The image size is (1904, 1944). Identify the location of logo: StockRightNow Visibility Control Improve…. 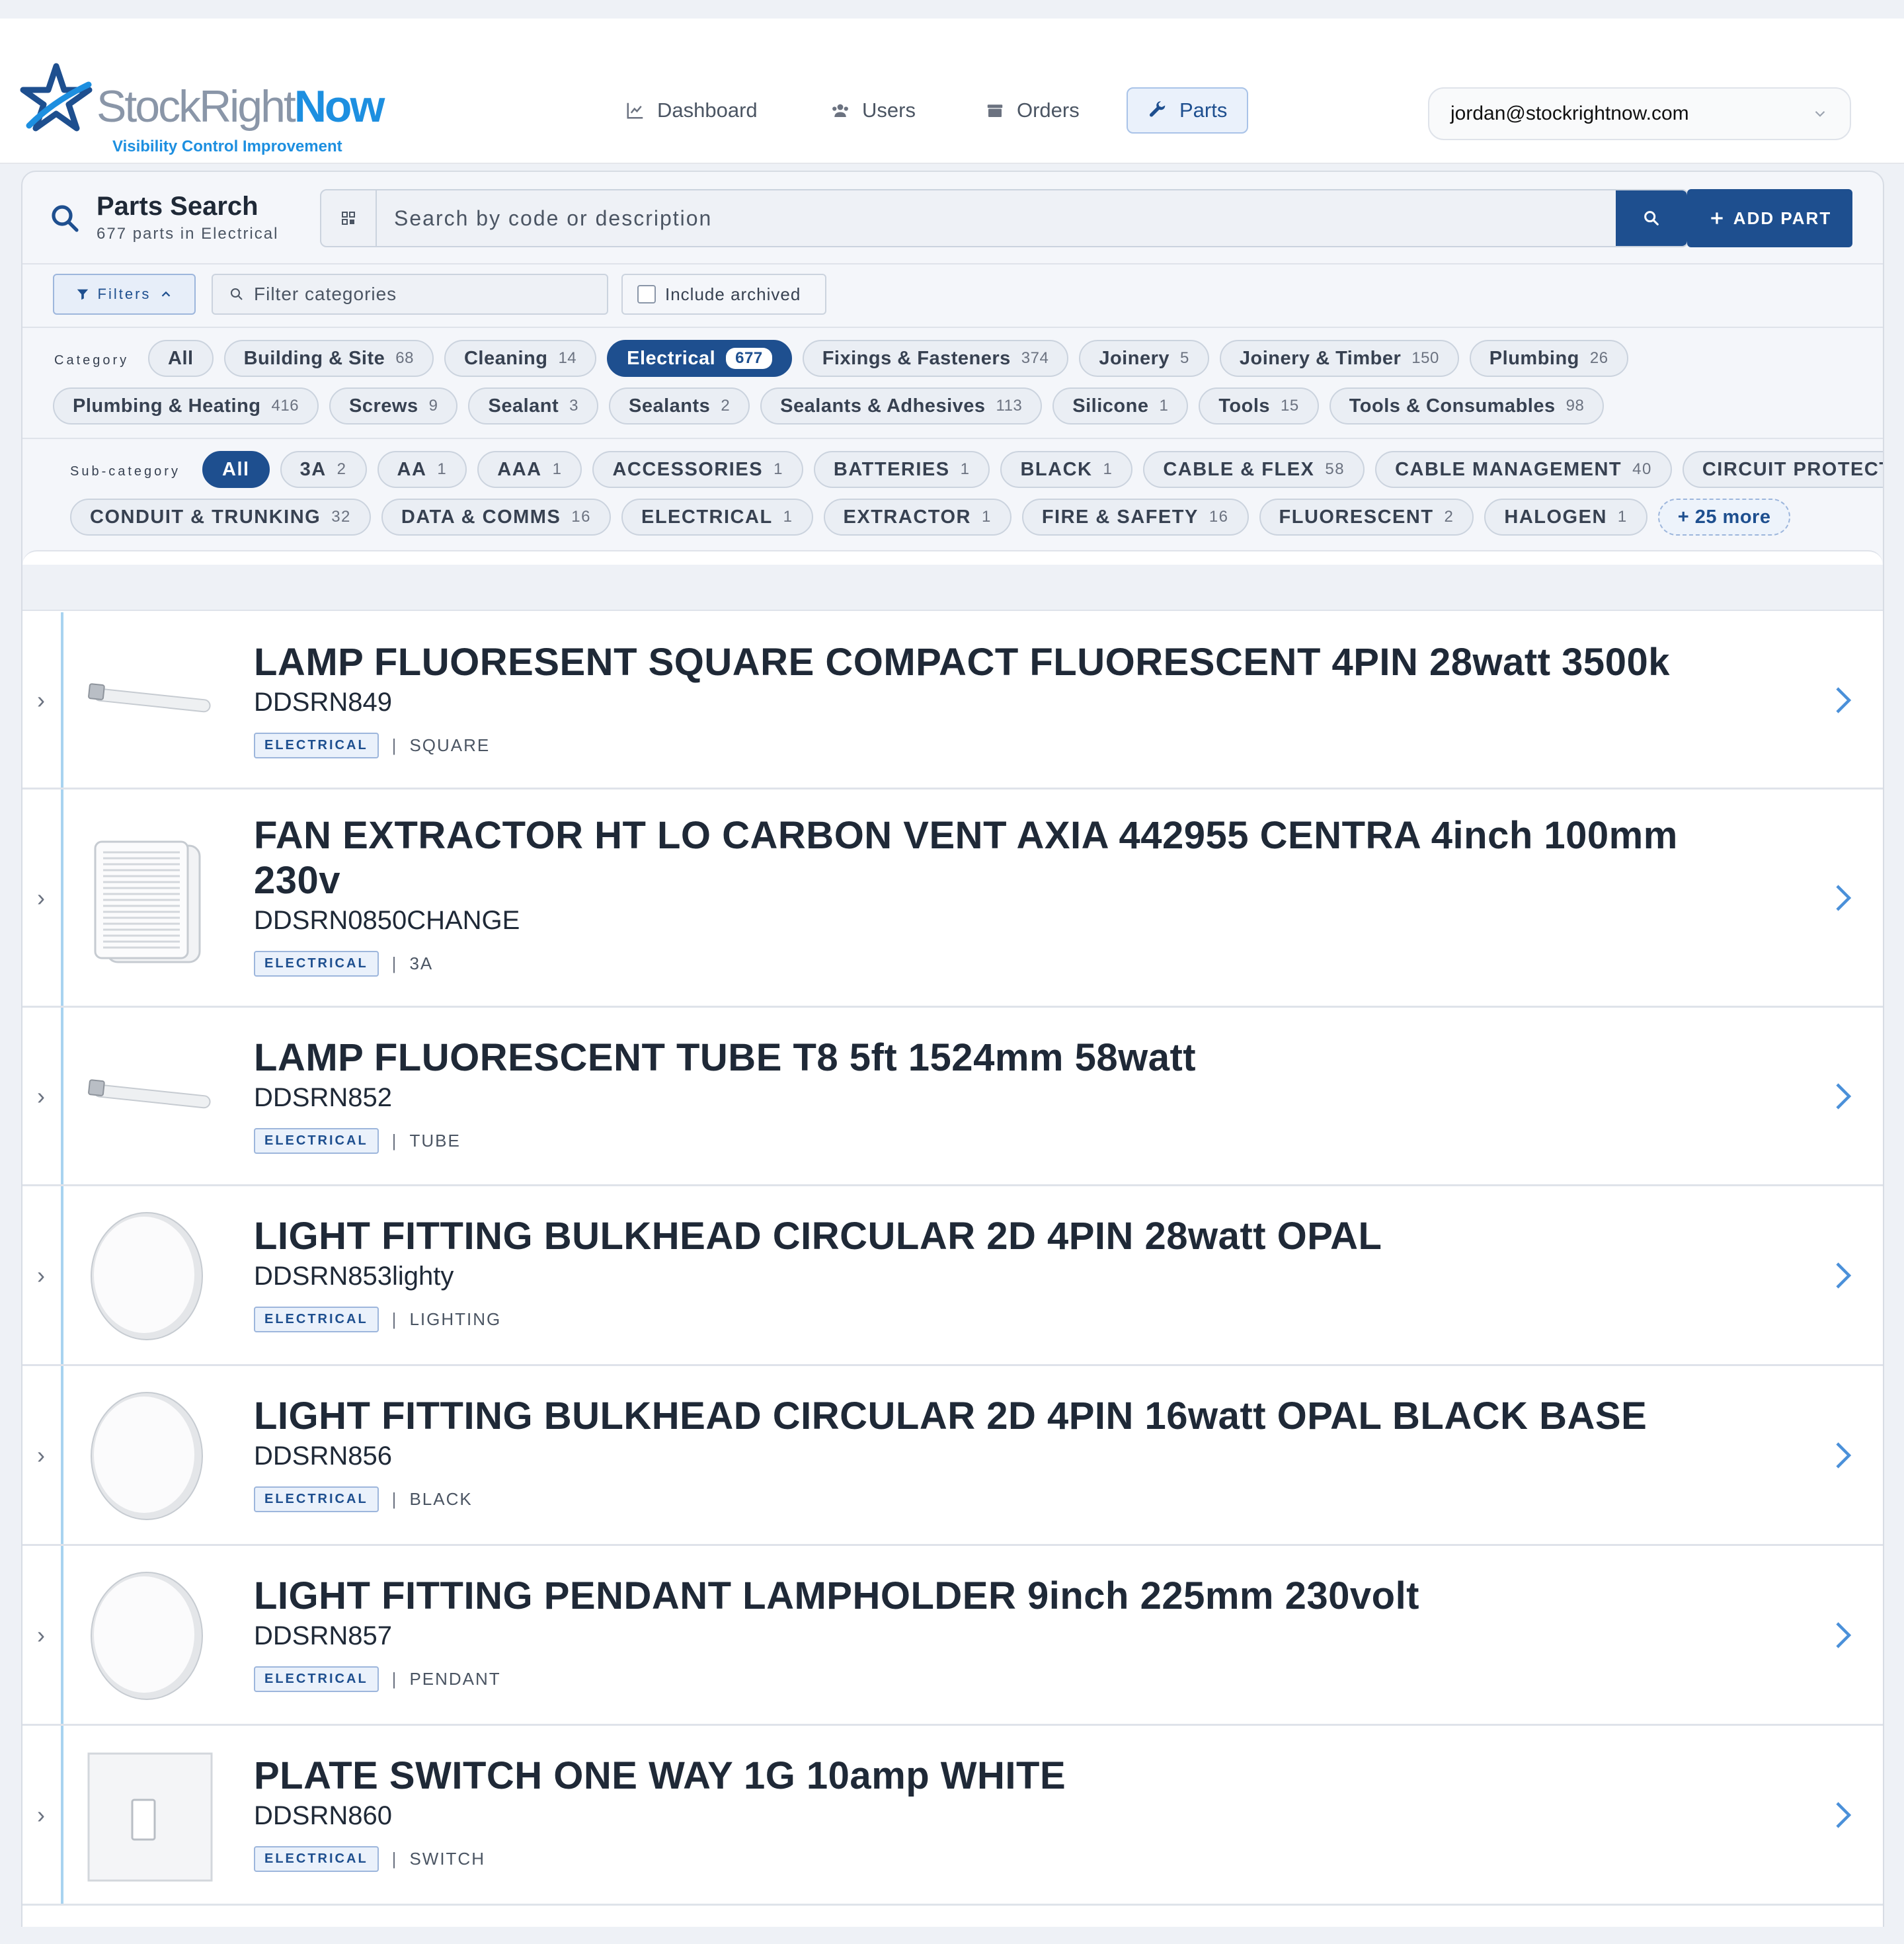
(211, 105).